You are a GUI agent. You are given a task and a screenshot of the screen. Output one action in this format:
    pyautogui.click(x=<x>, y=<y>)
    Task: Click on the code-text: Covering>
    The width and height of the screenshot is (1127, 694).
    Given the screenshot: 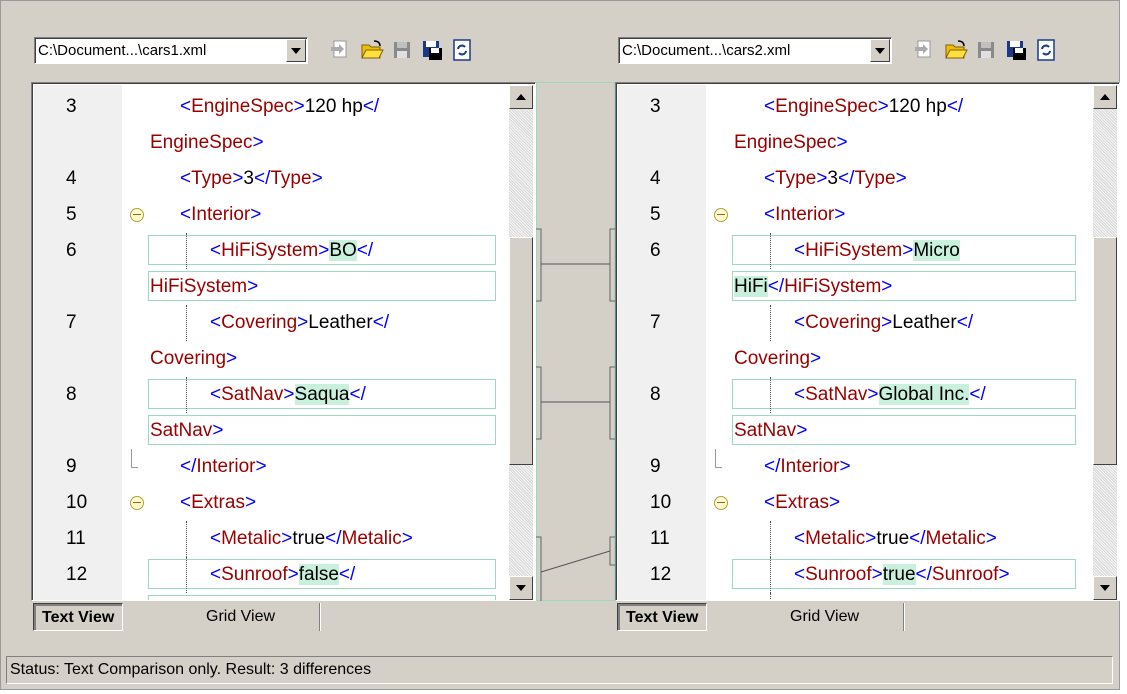 What is the action you would take?
    pyautogui.click(x=193, y=359)
    